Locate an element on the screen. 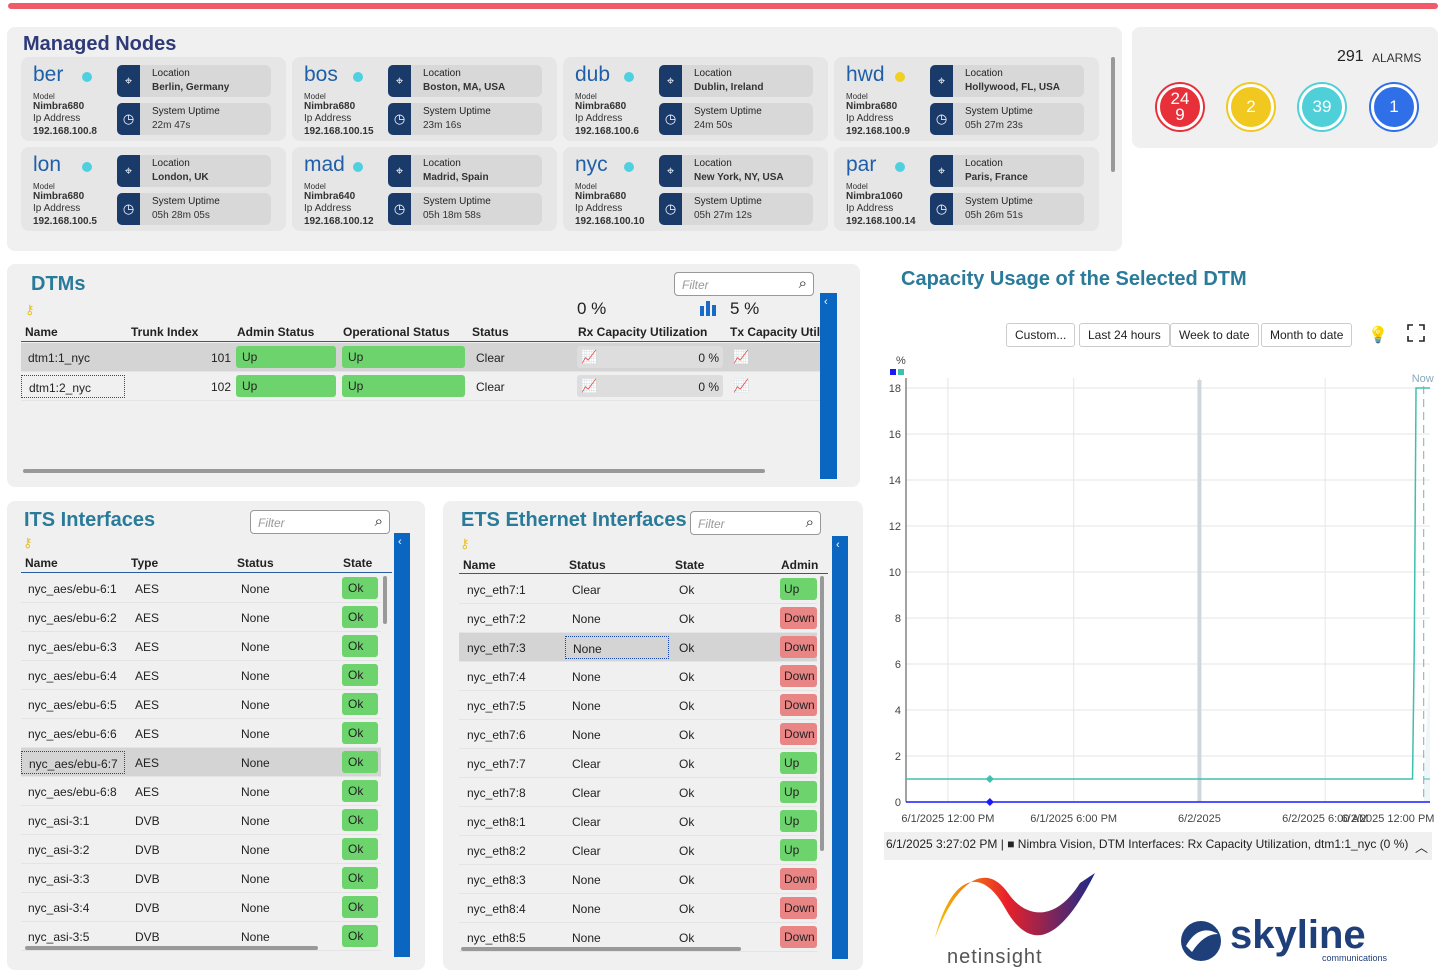 Image resolution: width=1441 pixels, height=976 pixels. dtms-side-panel-toggle: ‹ is located at coordinates (828, 386).